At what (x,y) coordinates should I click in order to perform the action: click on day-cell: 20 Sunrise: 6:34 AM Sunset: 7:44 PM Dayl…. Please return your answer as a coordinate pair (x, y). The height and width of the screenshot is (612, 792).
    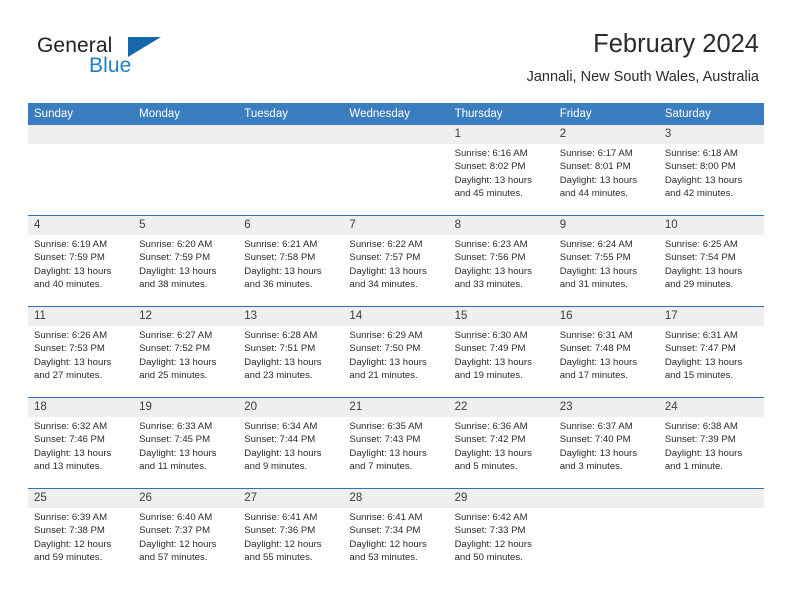
    Looking at the image, I should click on (291, 443).